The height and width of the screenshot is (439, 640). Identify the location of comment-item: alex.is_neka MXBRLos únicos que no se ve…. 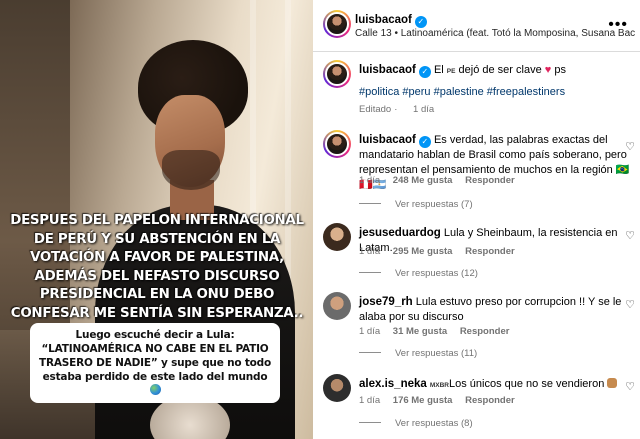
(479, 405).